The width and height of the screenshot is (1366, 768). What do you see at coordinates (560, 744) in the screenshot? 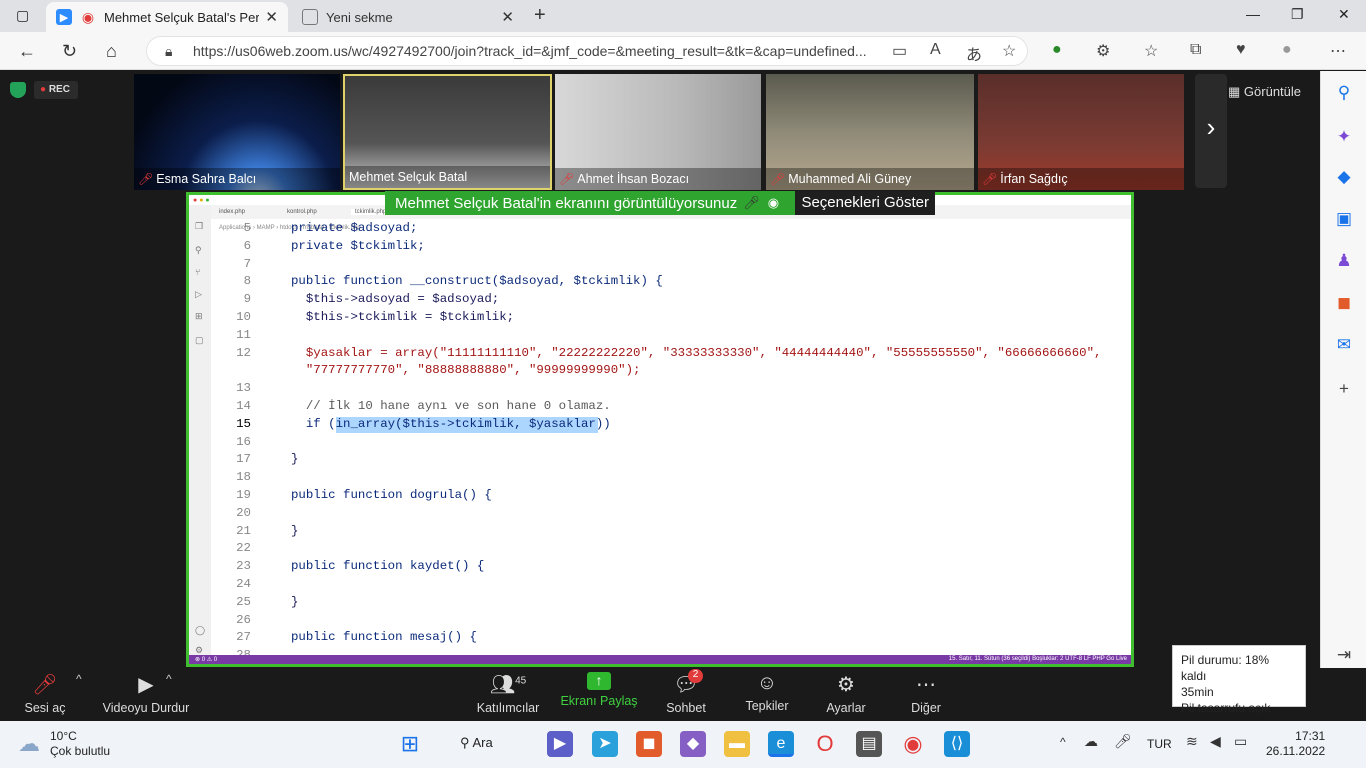
I see `teams-icon: ▶` at bounding box center [560, 744].